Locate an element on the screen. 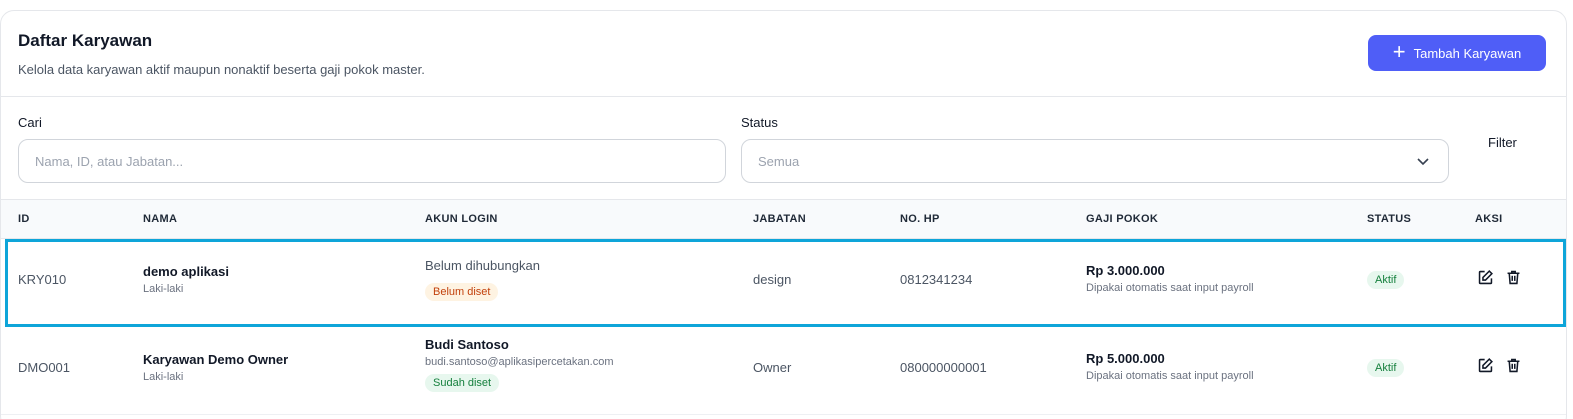 This screenshot has width=1573, height=419. column-header-login: AKUN LOGIN is located at coordinates (461, 219).